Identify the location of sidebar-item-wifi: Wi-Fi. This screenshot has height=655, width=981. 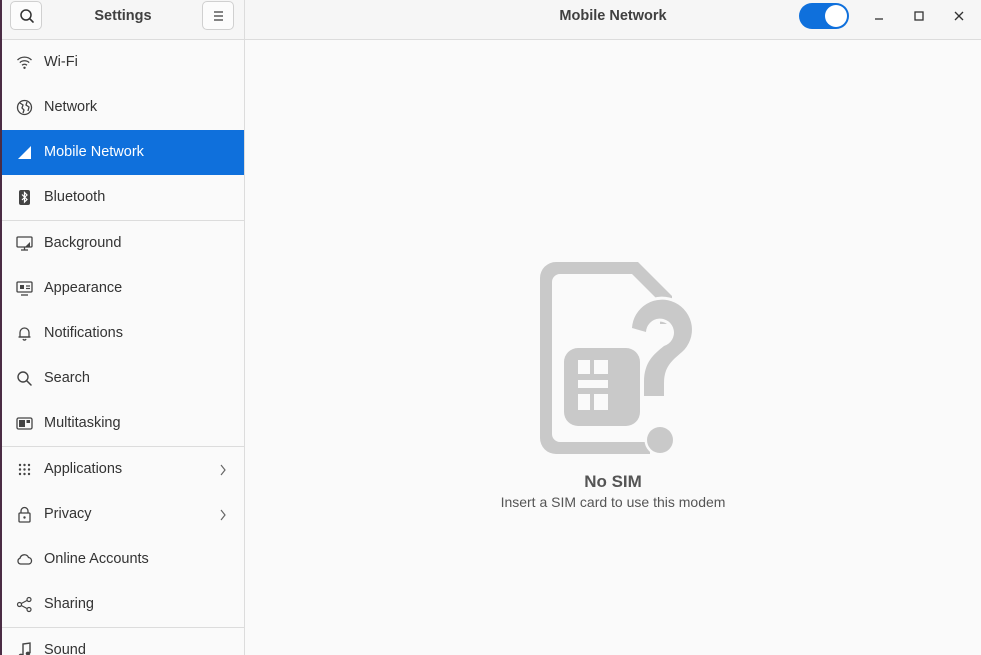
(123, 62).